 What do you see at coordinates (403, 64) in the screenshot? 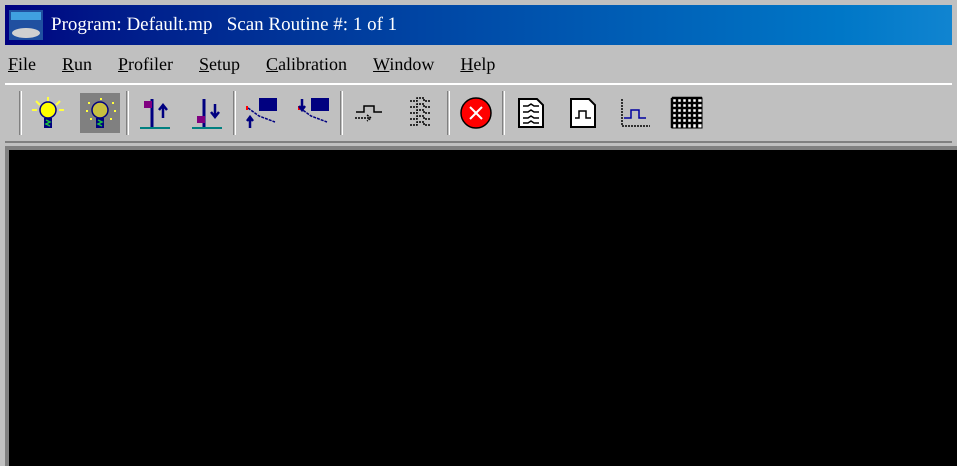
I see `menu-item: Window` at bounding box center [403, 64].